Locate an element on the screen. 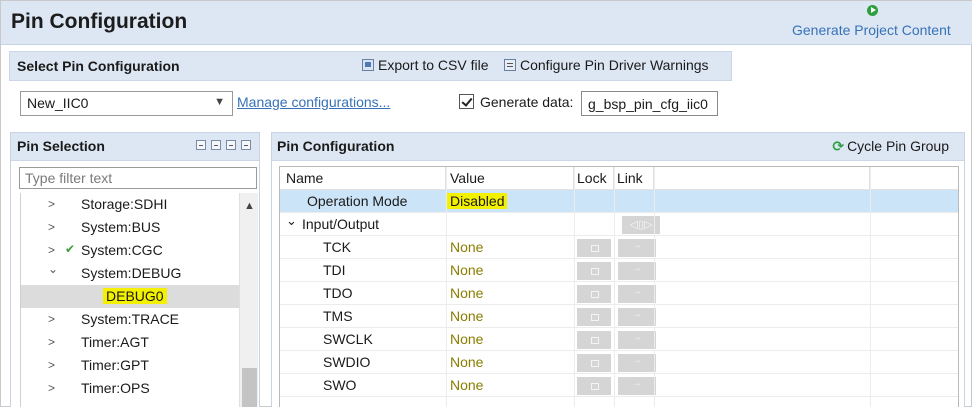 This screenshot has height=407, width=972. operation-mode-value: Disabled is located at coordinates (477, 201).